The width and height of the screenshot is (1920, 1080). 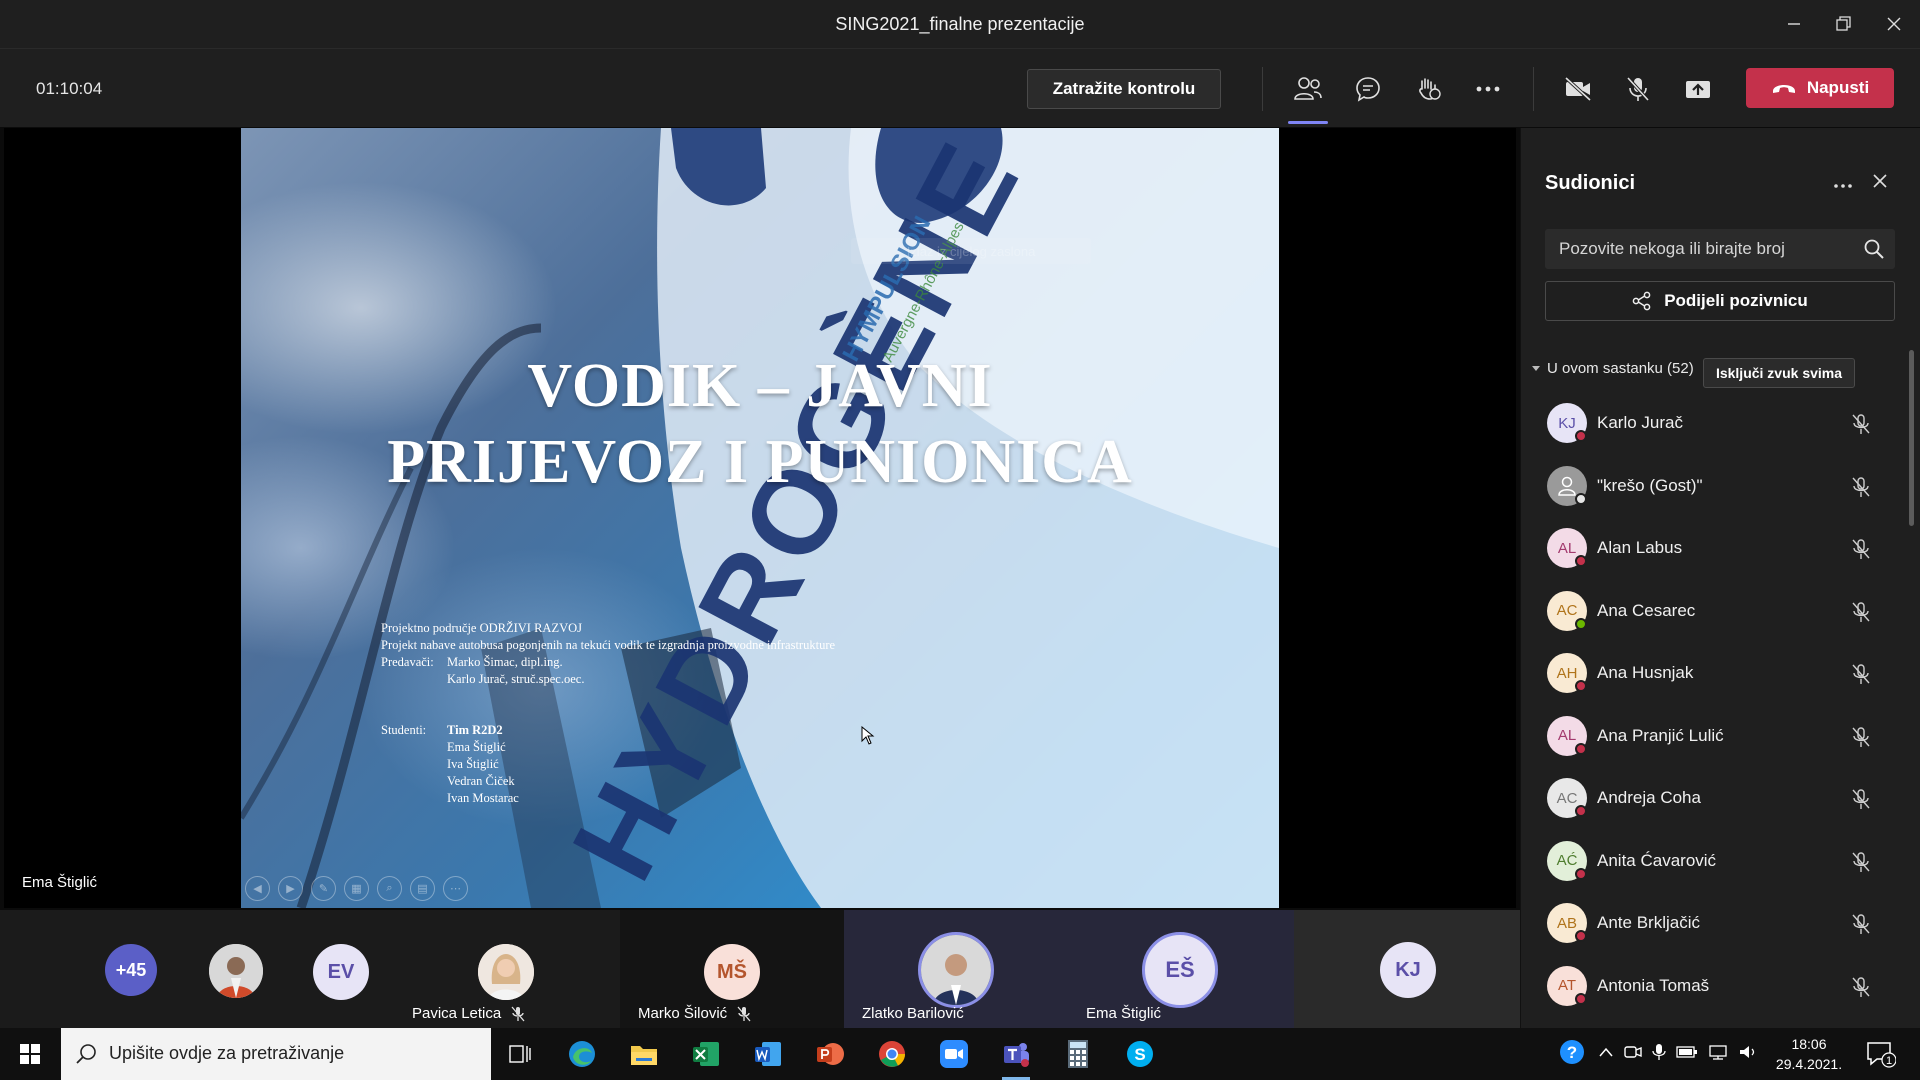 What do you see at coordinates (1844, 24) in the screenshot?
I see `restore-button` at bounding box center [1844, 24].